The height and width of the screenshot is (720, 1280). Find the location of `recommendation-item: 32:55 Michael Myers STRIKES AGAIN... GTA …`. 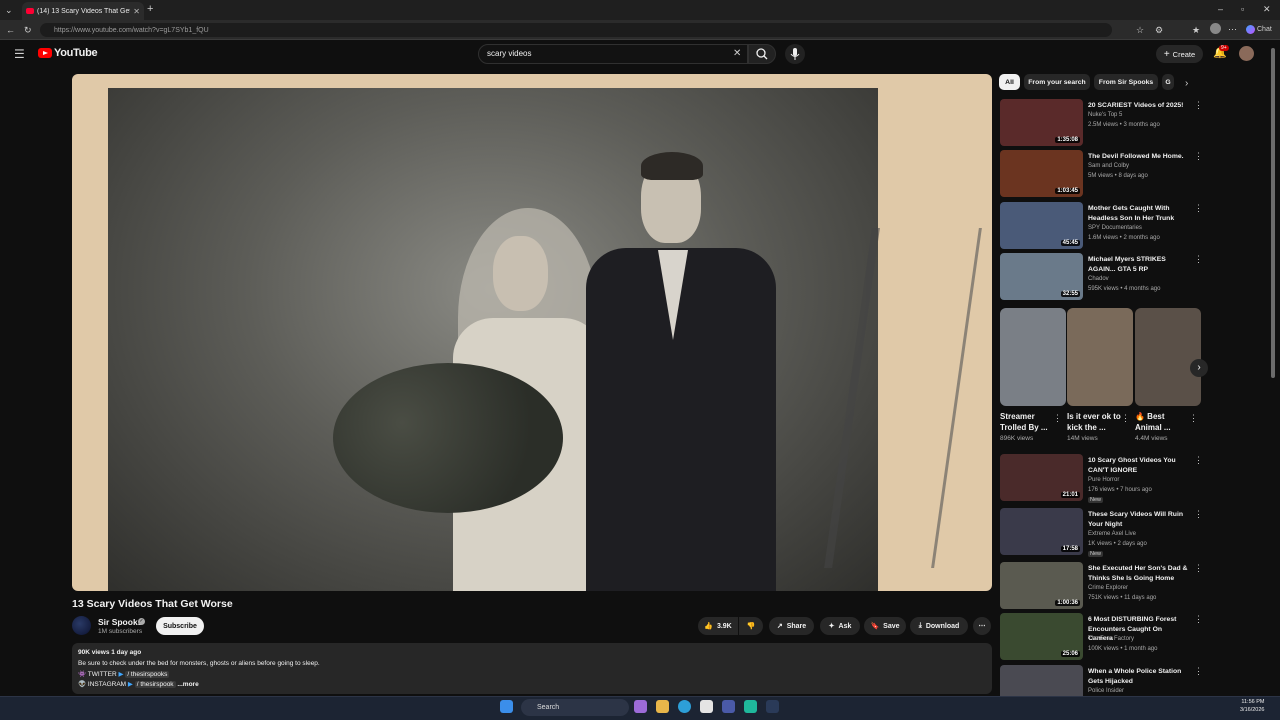

recommendation-item: 32:55 Michael Myers STRIKES AGAIN... GTA … is located at coordinates (1102, 277).